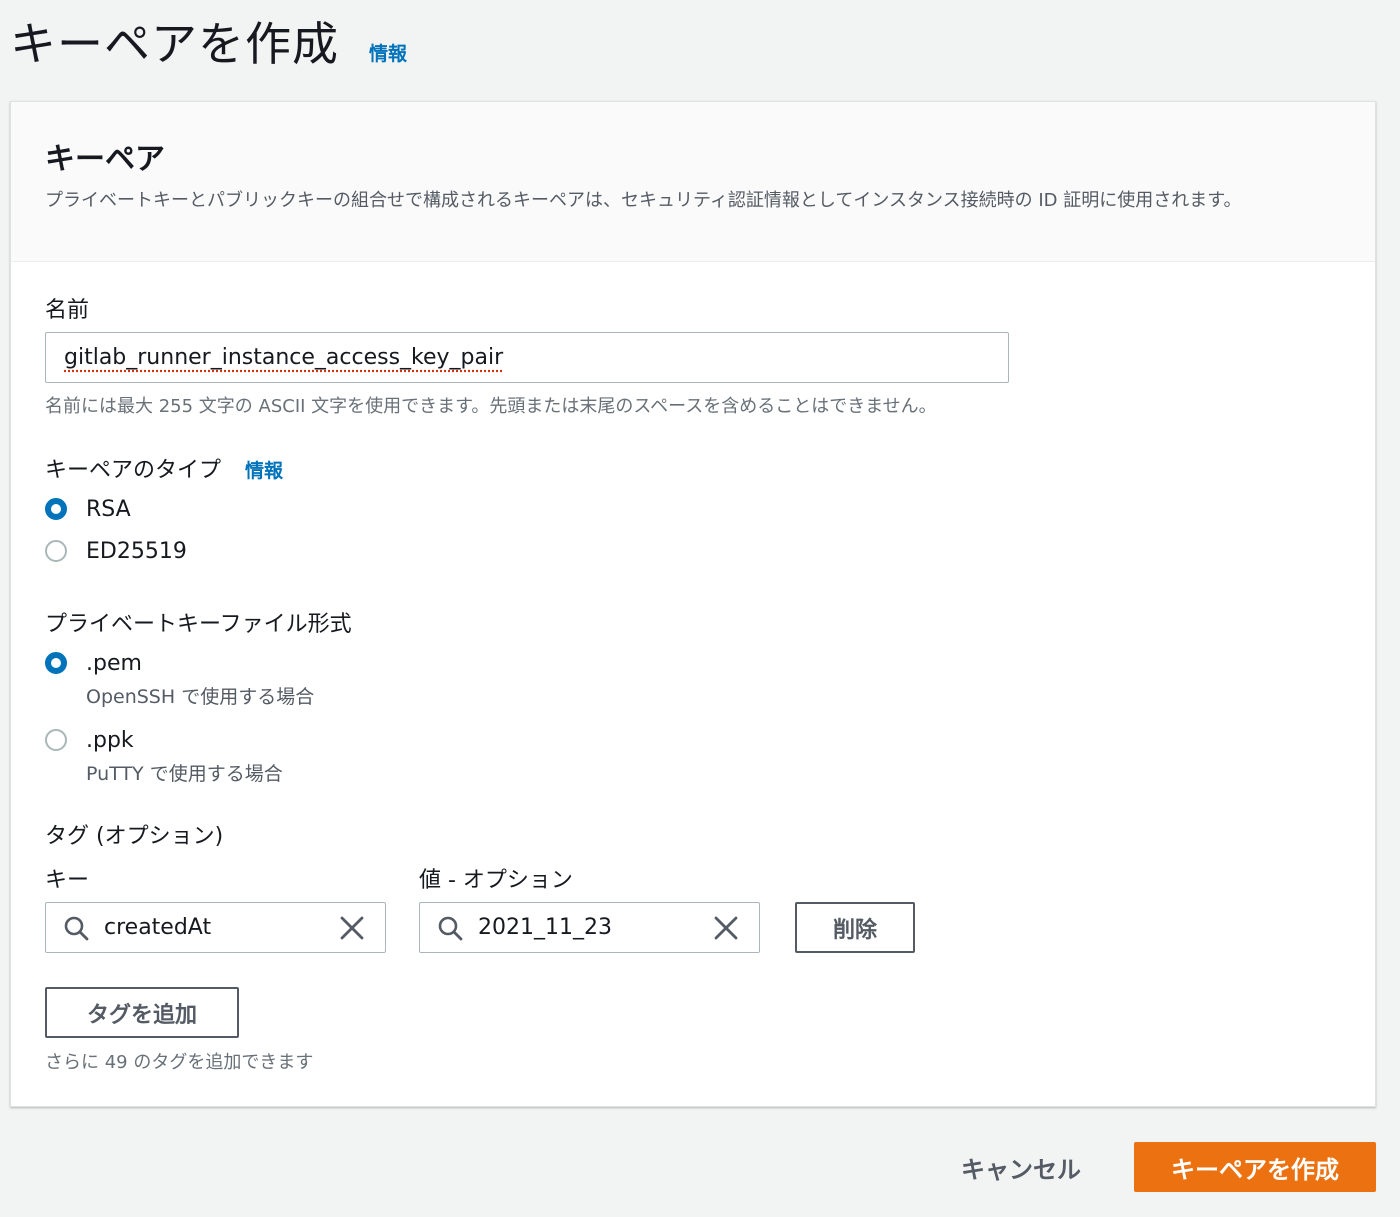 The width and height of the screenshot is (1400, 1217). What do you see at coordinates (108, 509) in the screenshot?
I see `radio-rsa-label: RSA` at bounding box center [108, 509].